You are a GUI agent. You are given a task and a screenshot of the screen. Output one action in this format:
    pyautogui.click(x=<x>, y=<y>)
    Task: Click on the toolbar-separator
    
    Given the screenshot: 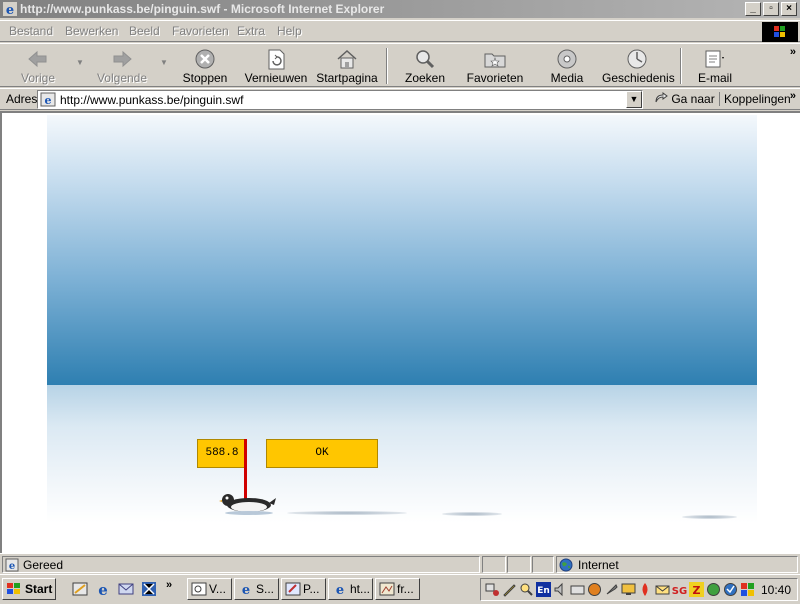 What is the action you would take?
    pyautogui.click(x=681, y=66)
    